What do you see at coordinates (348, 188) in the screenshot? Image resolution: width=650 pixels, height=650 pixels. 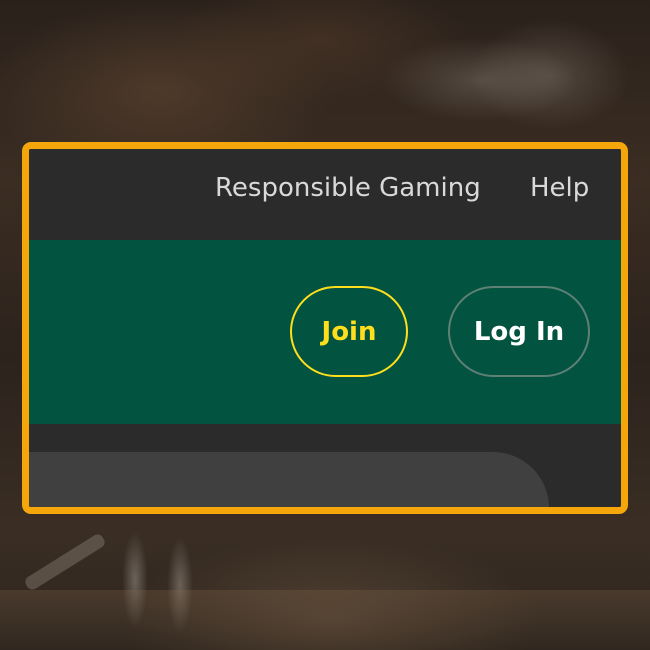 I see `responsible-gaming-link: Responsible Gaming` at bounding box center [348, 188].